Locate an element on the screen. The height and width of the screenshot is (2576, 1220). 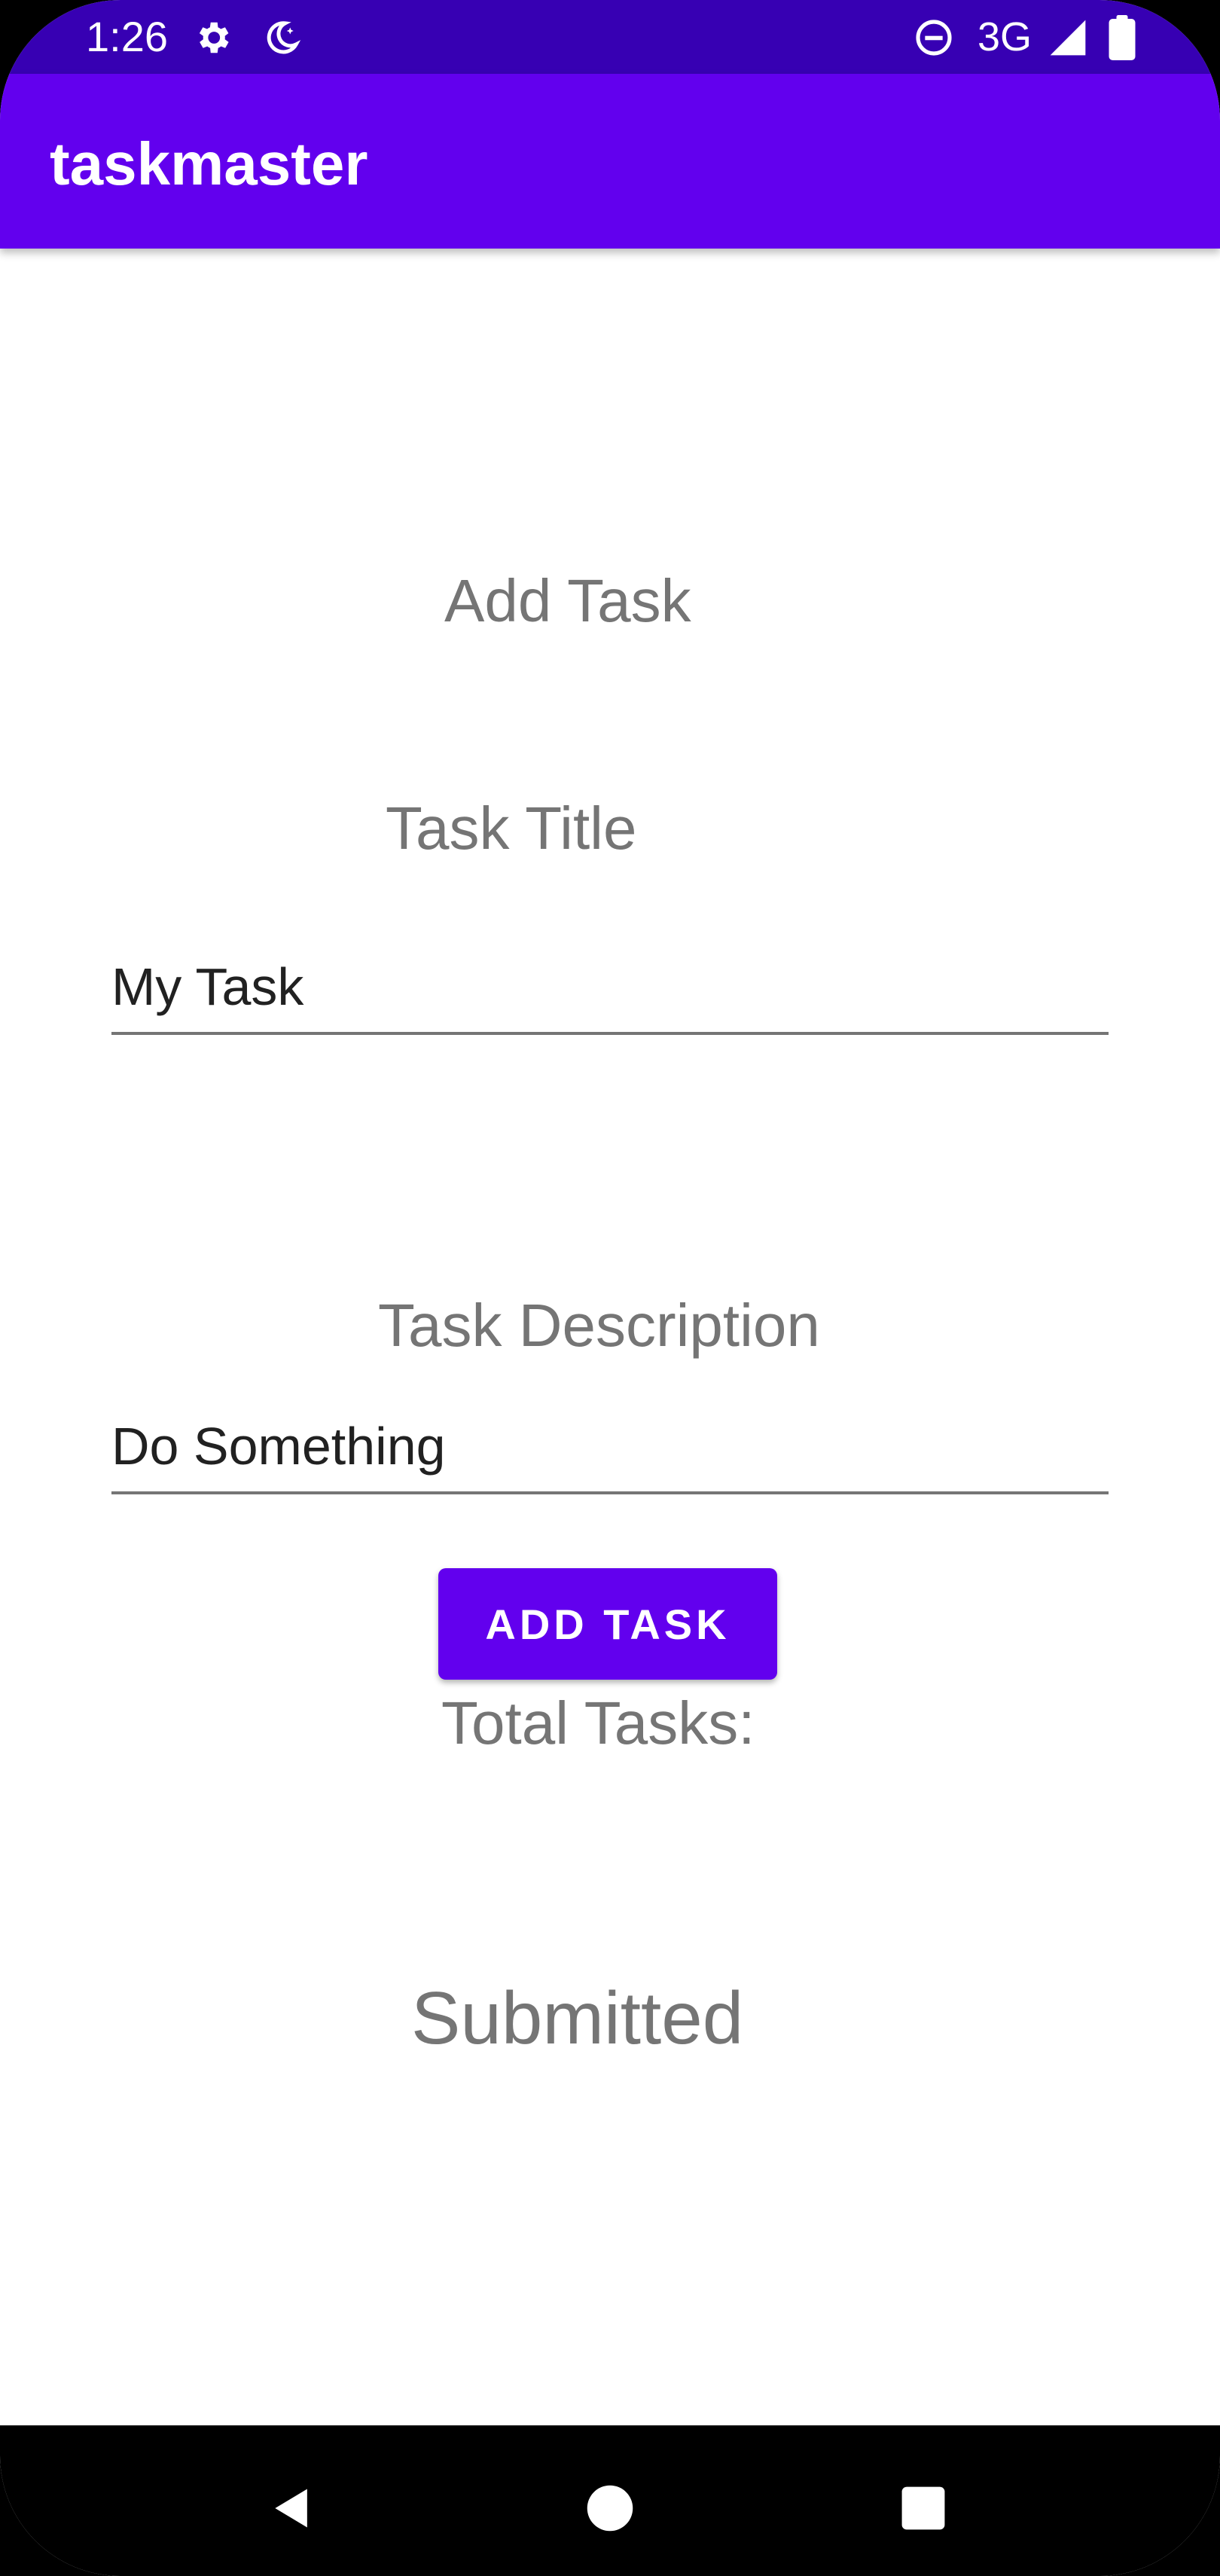
submitted-text: Submitted is located at coordinates (577, 2018).